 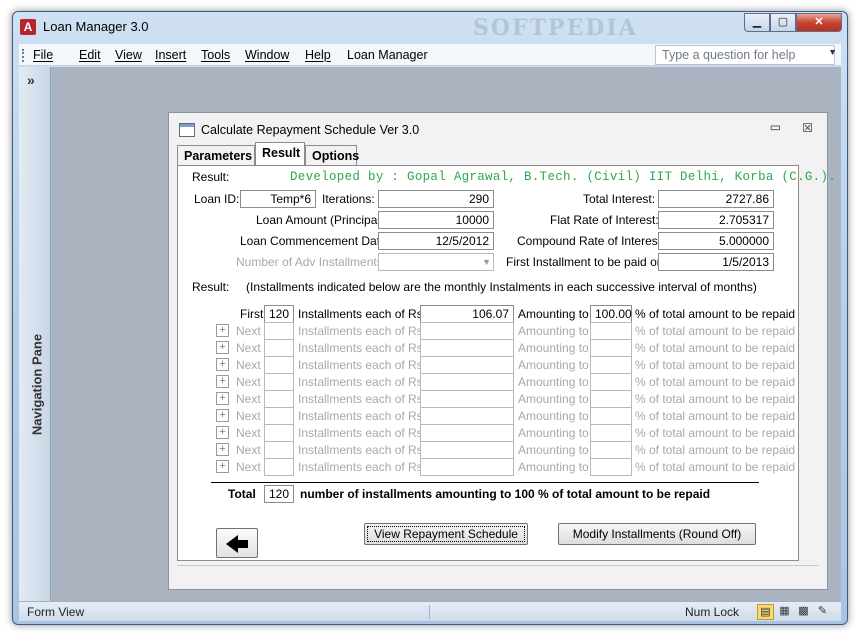 I want to click on first-percent-field: 100.00, so click(x=611, y=314).